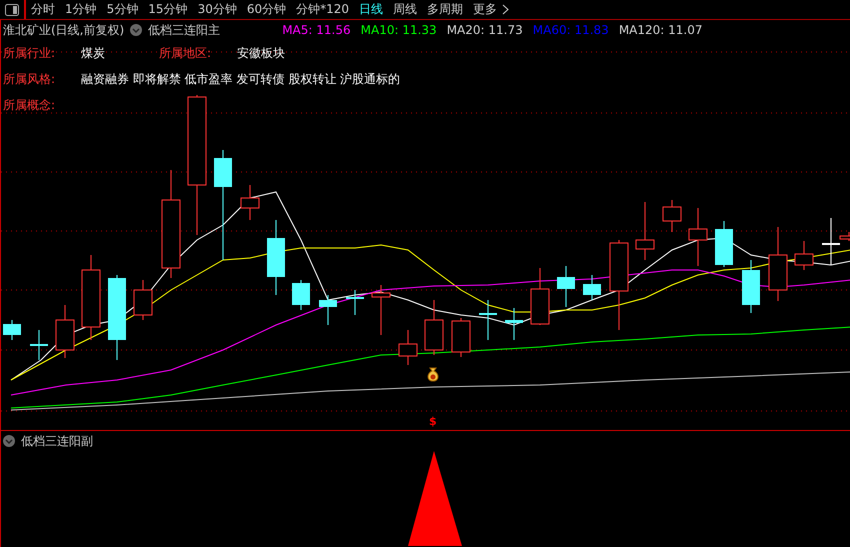 This screenshot has height=547, width=850. I want to click on period-tab: 60分钟, so click(267, 9).